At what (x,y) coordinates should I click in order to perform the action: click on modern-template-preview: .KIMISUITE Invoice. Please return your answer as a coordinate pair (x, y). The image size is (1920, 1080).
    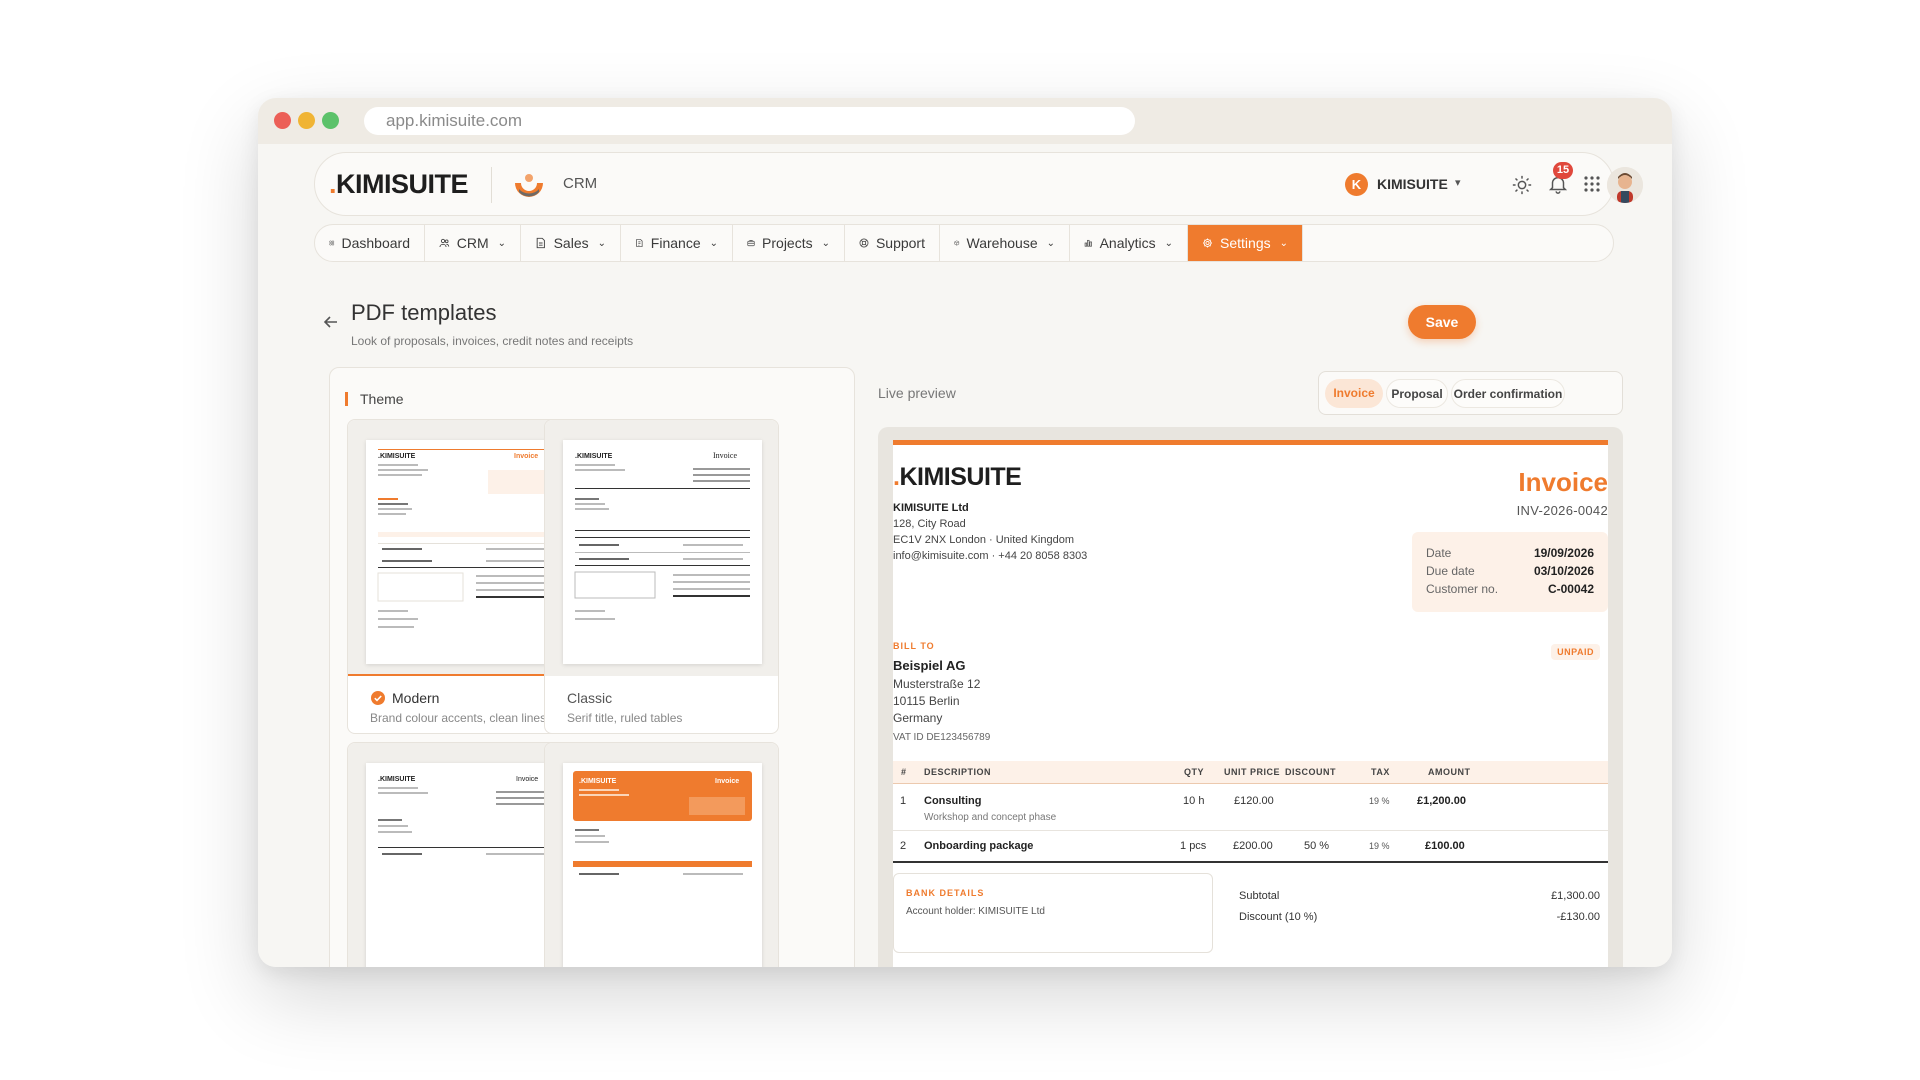
    Looking at the image, I should click on (465, 552).